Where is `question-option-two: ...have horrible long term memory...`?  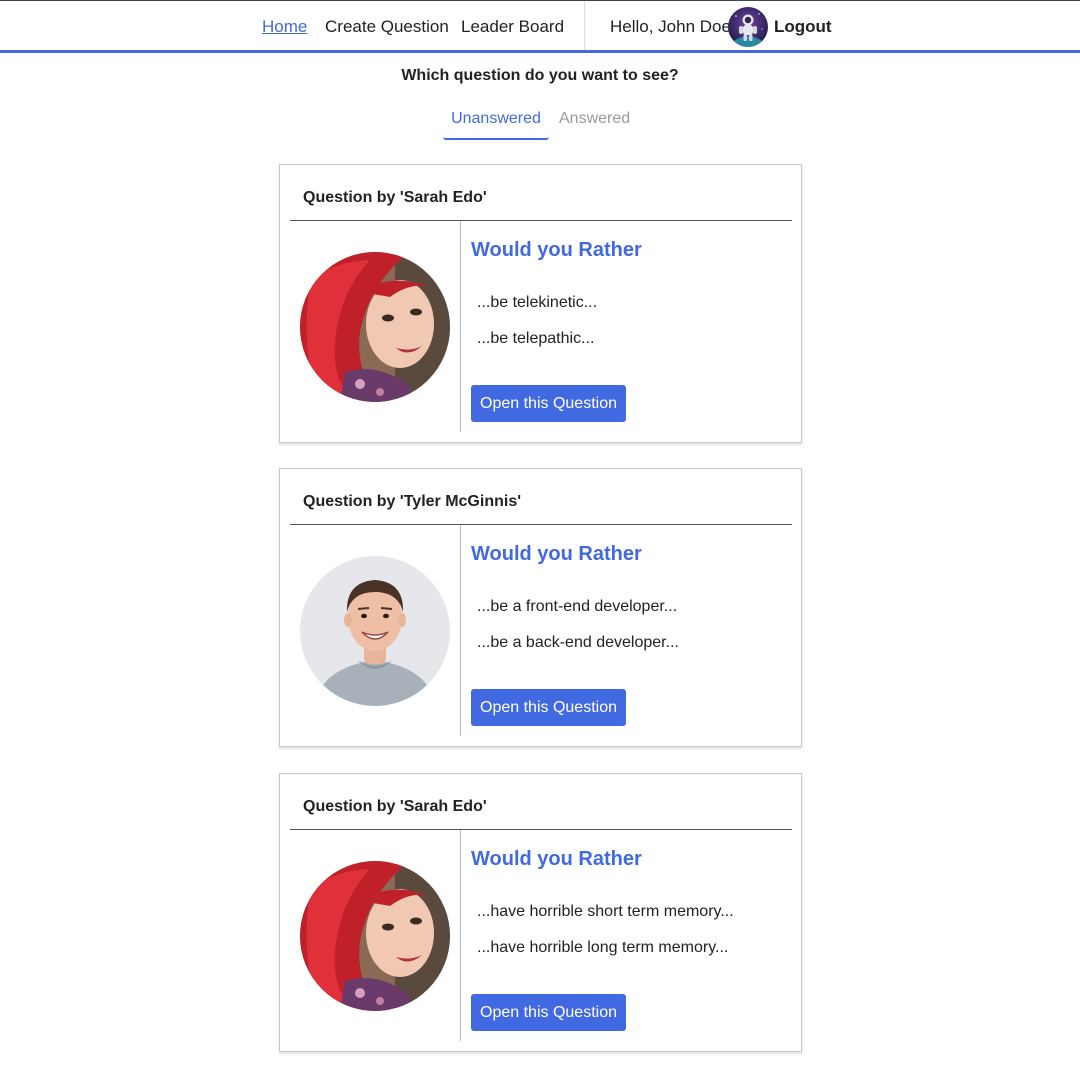
question-option-two: ...have horrible long term memory... is located at coordinates (603, 947).